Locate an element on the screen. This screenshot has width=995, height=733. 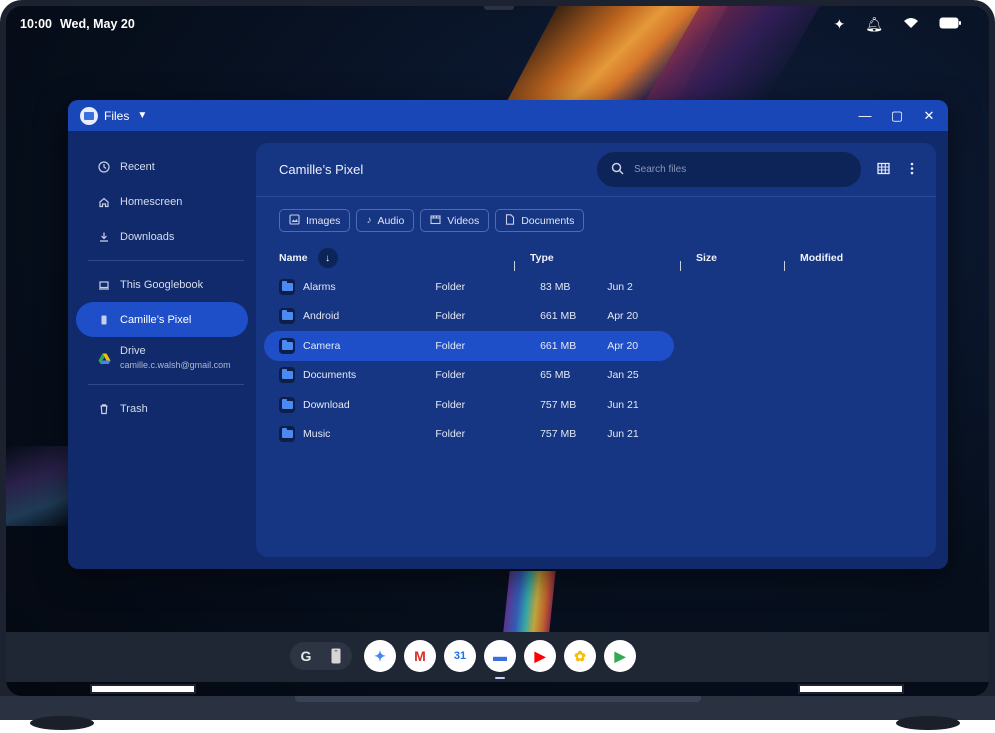
google-launcher-icon: G is located at coordinates (306, 656).